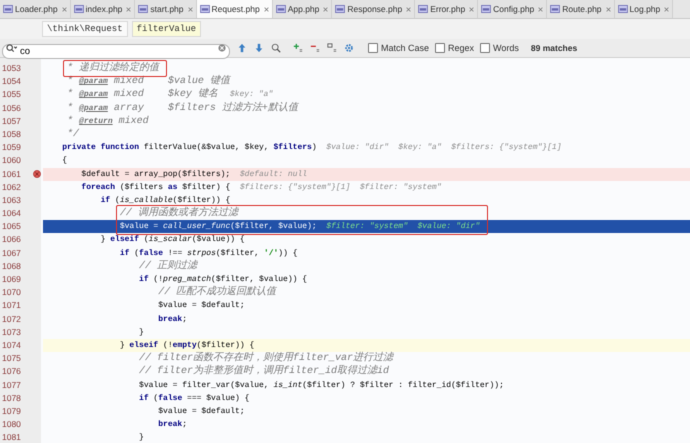  I want to click on line-number: 1071, so click(11, 305).